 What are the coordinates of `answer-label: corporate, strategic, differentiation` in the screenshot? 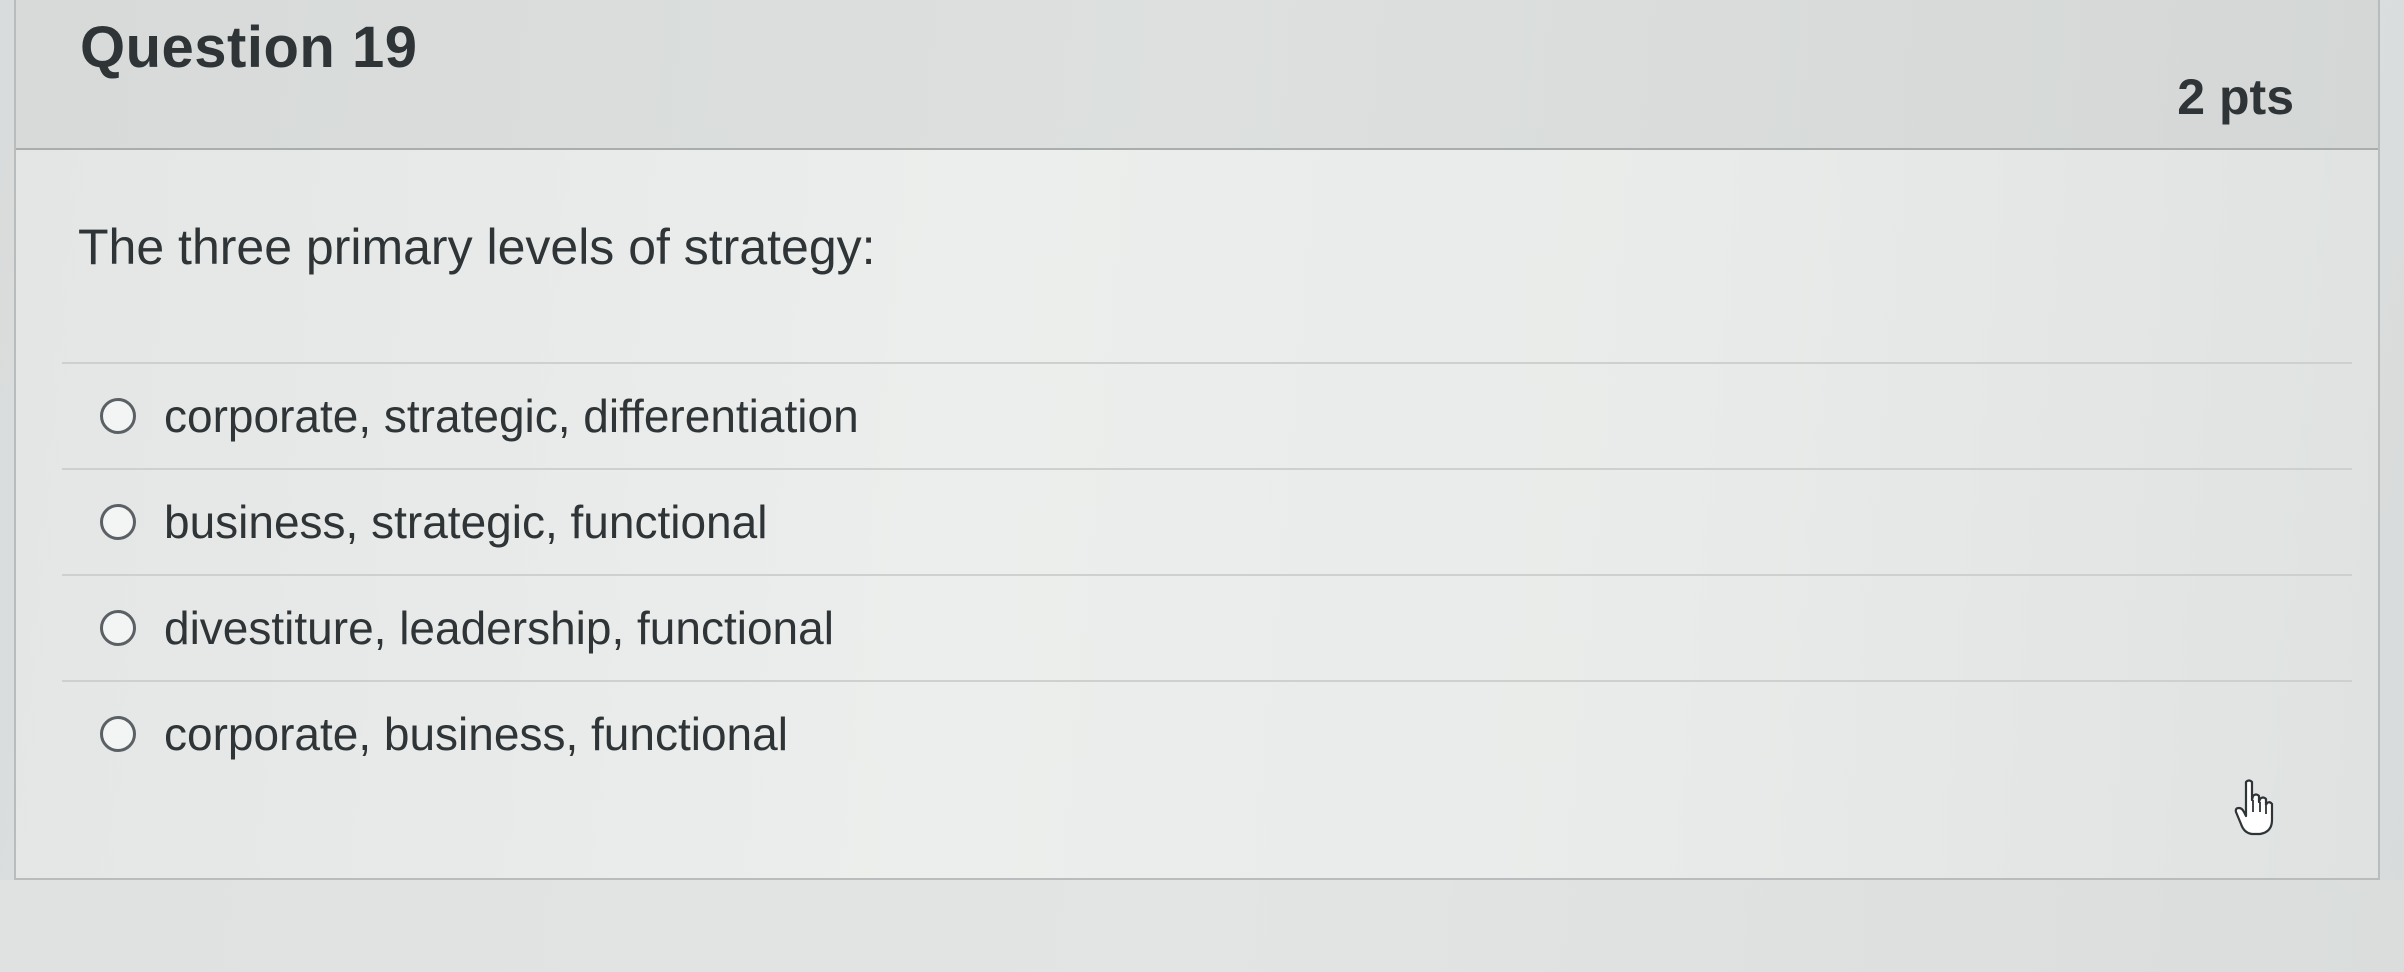 It's located at (511, 416).